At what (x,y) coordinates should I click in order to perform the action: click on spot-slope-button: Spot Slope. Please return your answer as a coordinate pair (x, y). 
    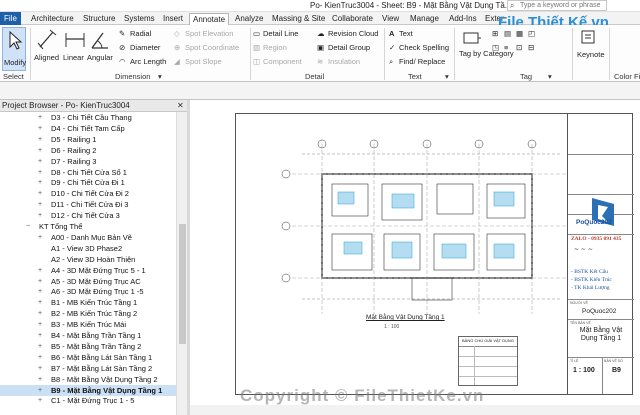
    Looking at the image, I should click on (203, 61).